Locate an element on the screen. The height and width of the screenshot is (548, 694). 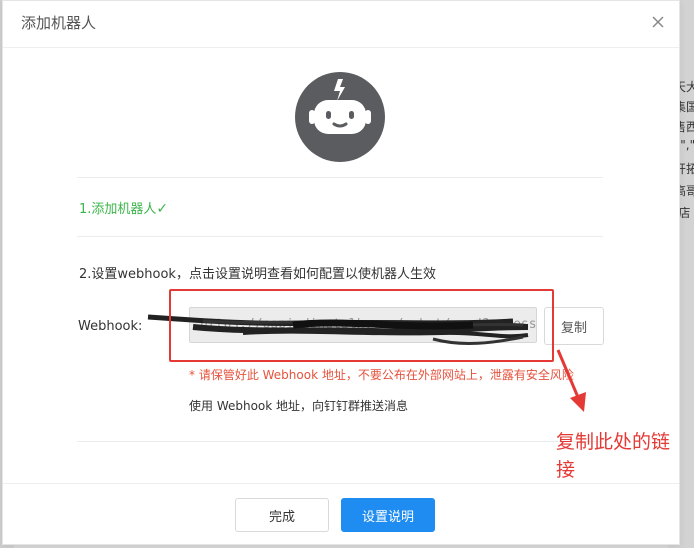
check-icon: ✓ is located at coordinates (162, 209).